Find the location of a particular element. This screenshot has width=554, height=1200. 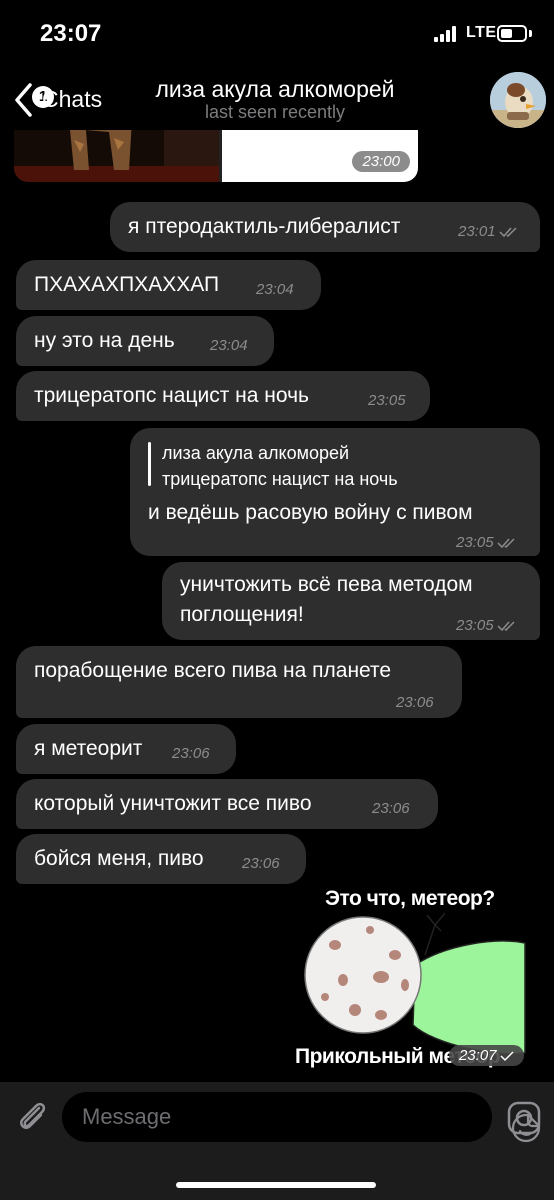

message-text: ну это на день is located at coordinates (104, 340).